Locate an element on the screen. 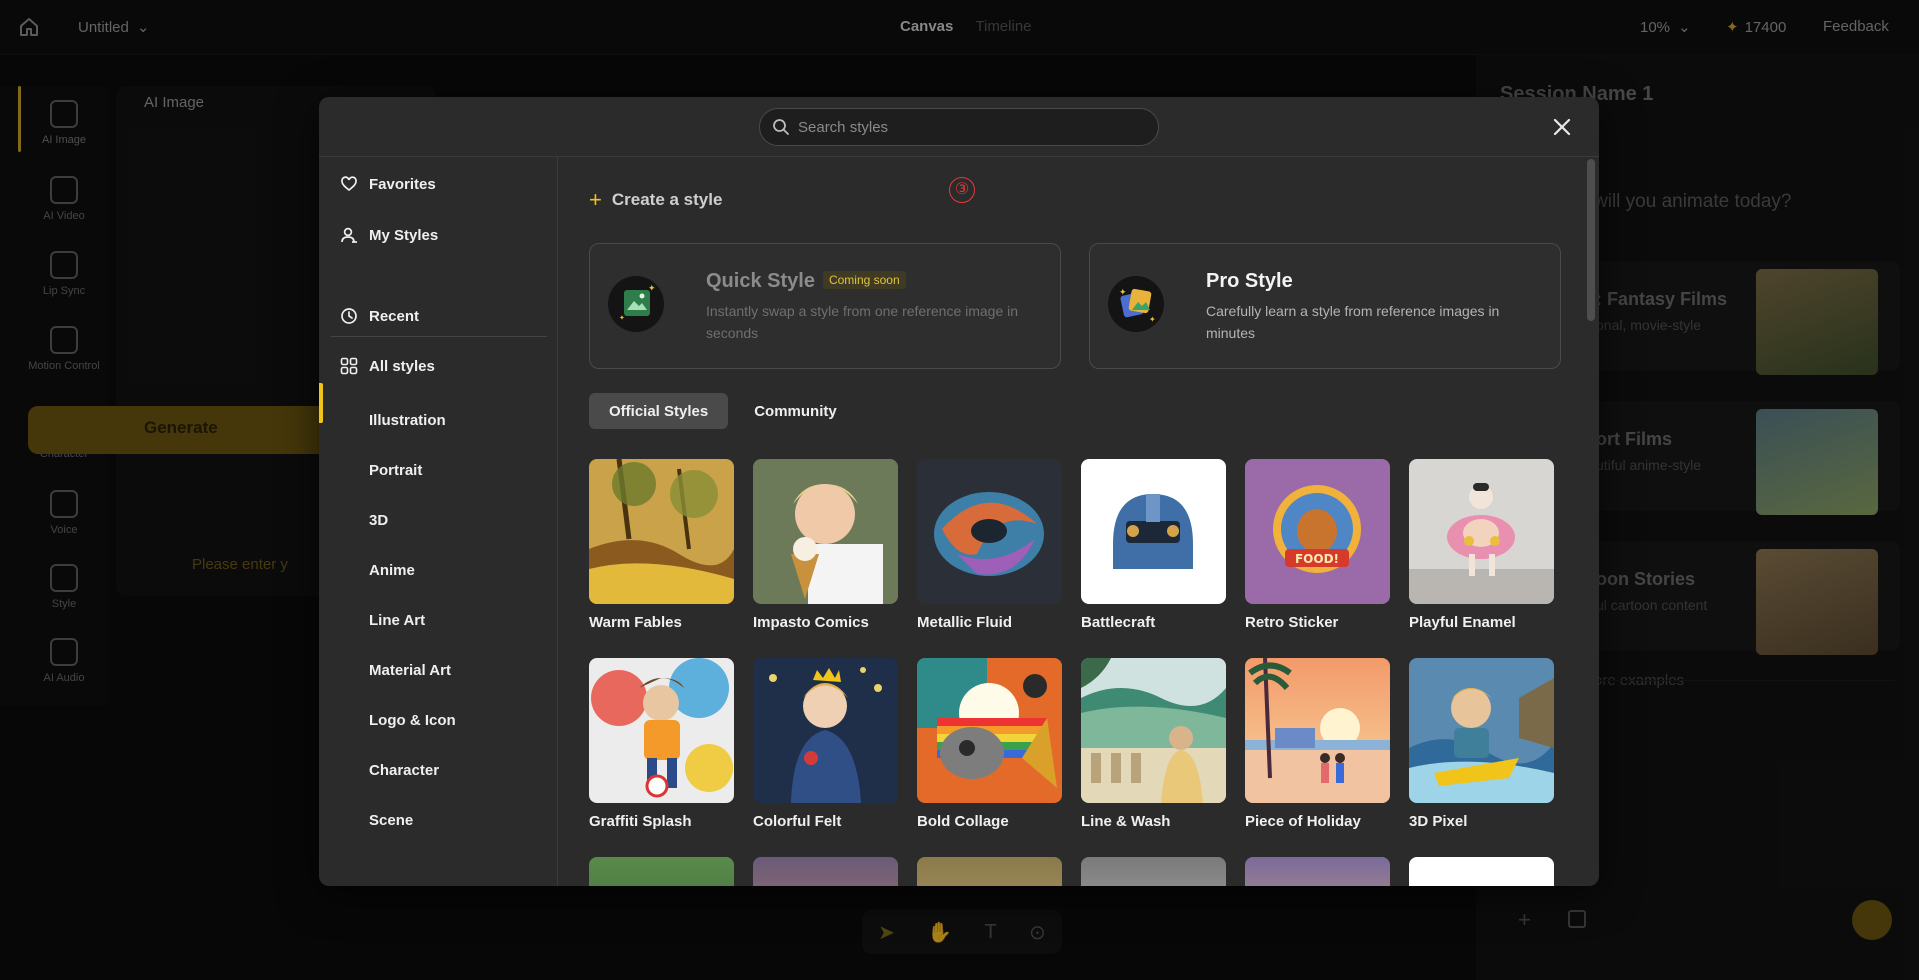 This screenshot has width=1919, height=980. modal-scrollbar is located at coordinates (1591, 240).